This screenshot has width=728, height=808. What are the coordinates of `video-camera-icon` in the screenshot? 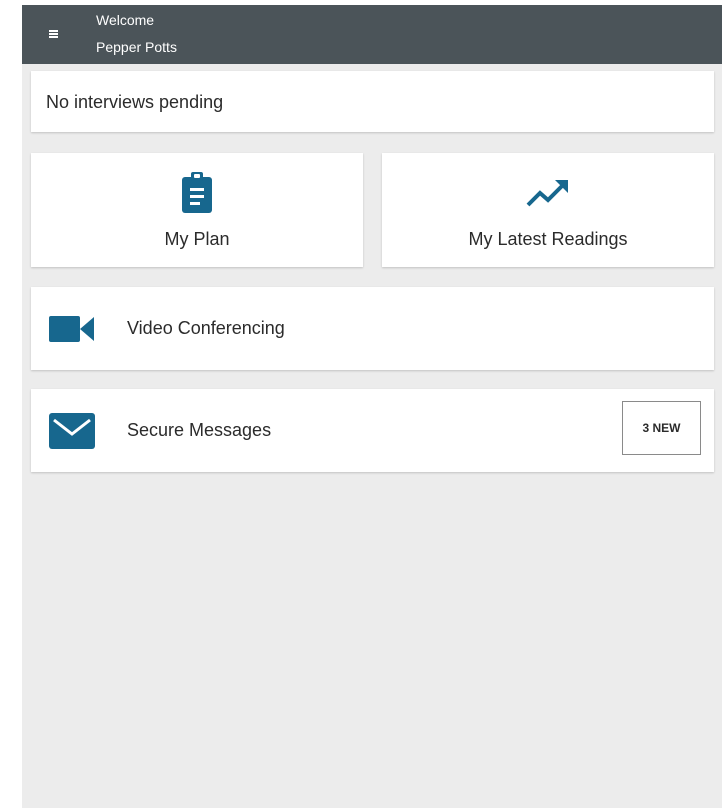 It's located at (72, 331).